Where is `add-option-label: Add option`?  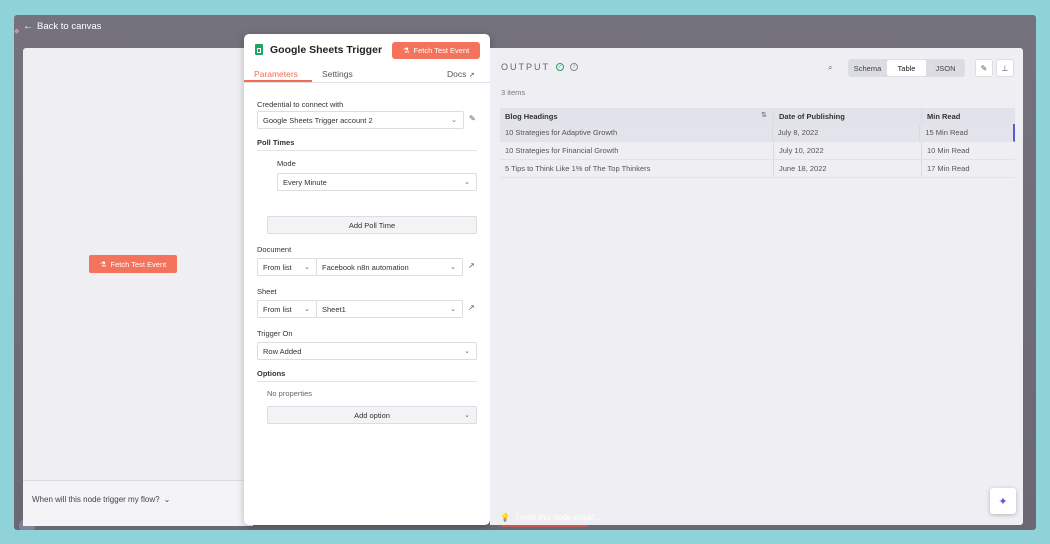 add-option-label: Add option is located at coordinates (372, 415).